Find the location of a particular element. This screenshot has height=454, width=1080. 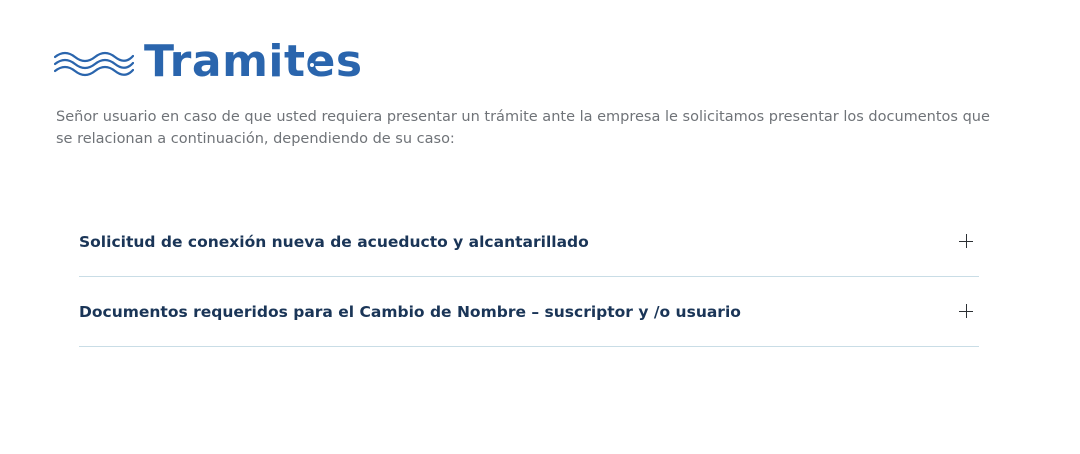

page-title: Tramites is located at coordinates (253, 61).